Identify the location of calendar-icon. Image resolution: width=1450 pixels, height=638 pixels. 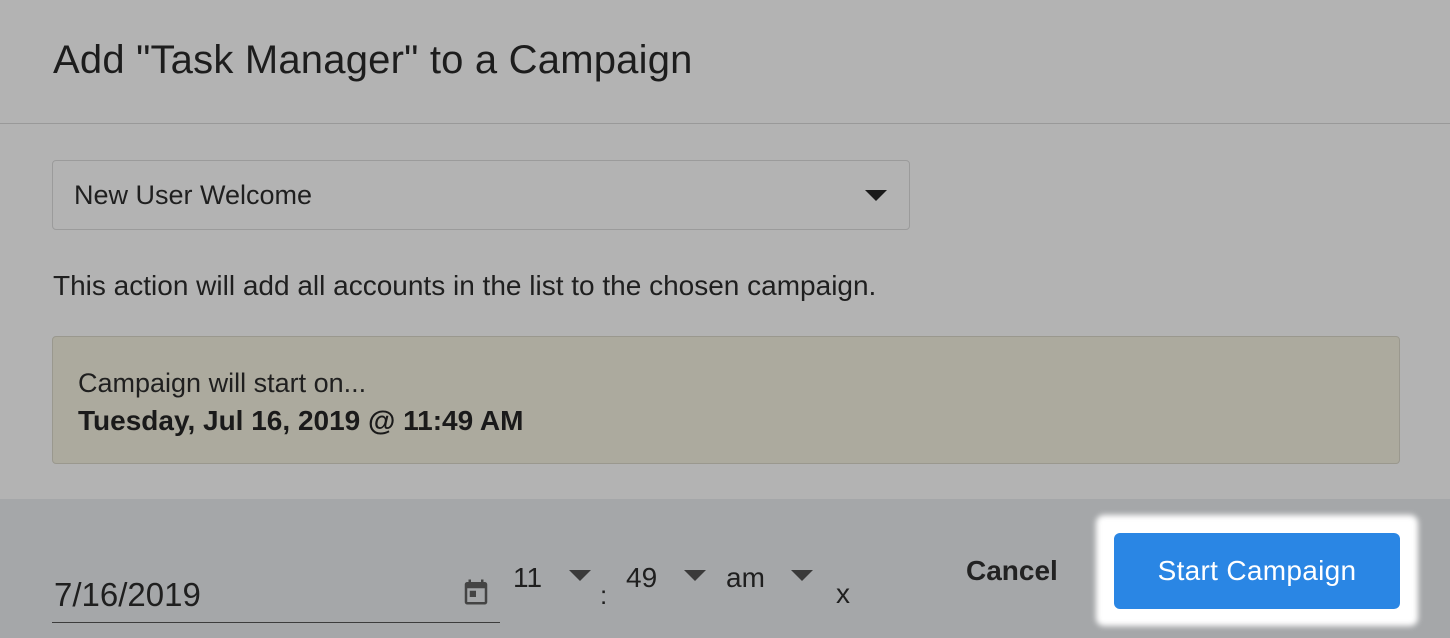
(476, 592).